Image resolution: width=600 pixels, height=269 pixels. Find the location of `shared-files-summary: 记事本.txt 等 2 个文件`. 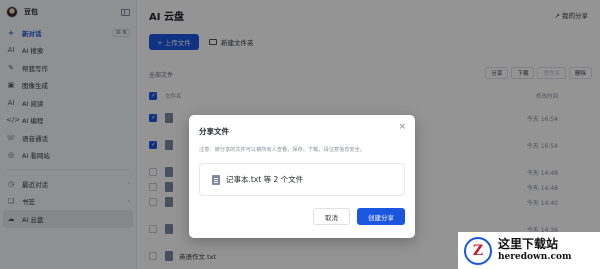

shared-files-summary: 记事本.txt 等 2 个文件 is located at coordinates (265, 179).